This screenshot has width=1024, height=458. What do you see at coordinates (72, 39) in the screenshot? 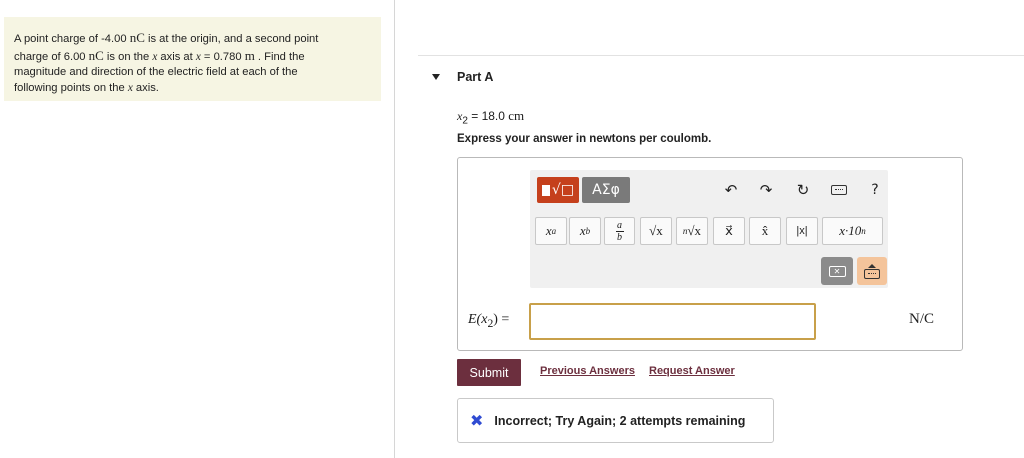
I see `problem-text: A point charge of -4.00` at bounding box center [72, 39].